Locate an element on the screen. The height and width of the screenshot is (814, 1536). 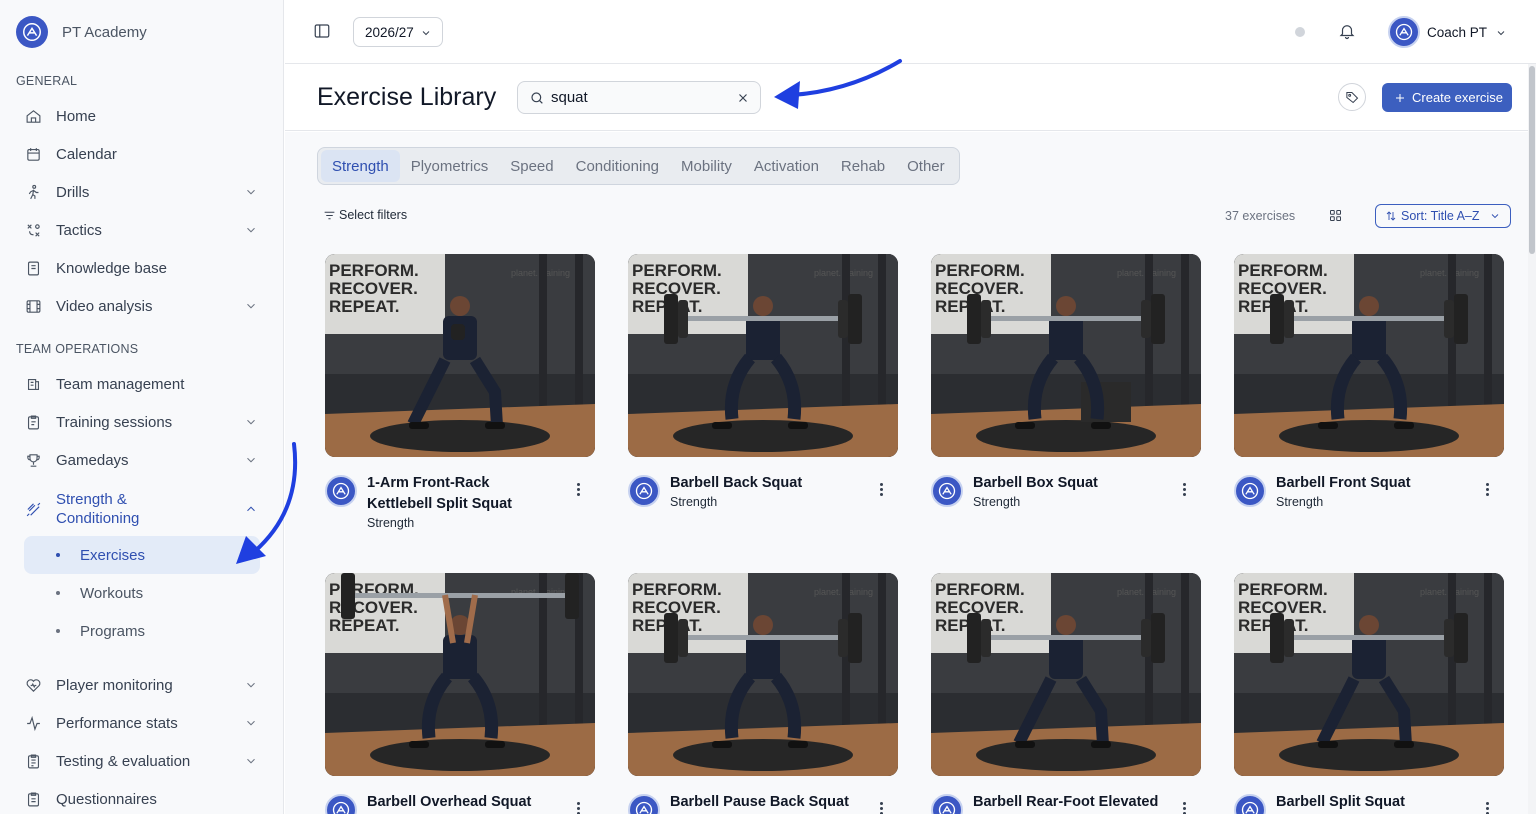
sidebar-subitem-programs: Programs is located at coordinates (142, 631).